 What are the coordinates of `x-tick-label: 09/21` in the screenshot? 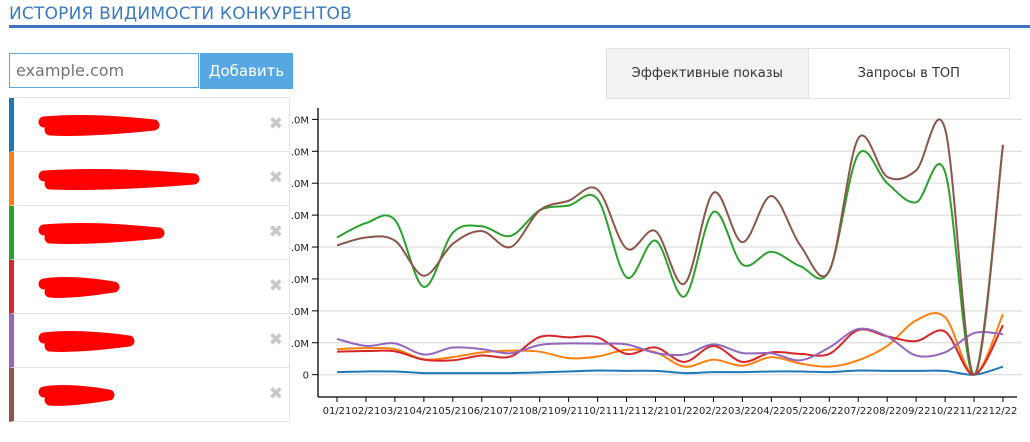 It's located at (568, 411).